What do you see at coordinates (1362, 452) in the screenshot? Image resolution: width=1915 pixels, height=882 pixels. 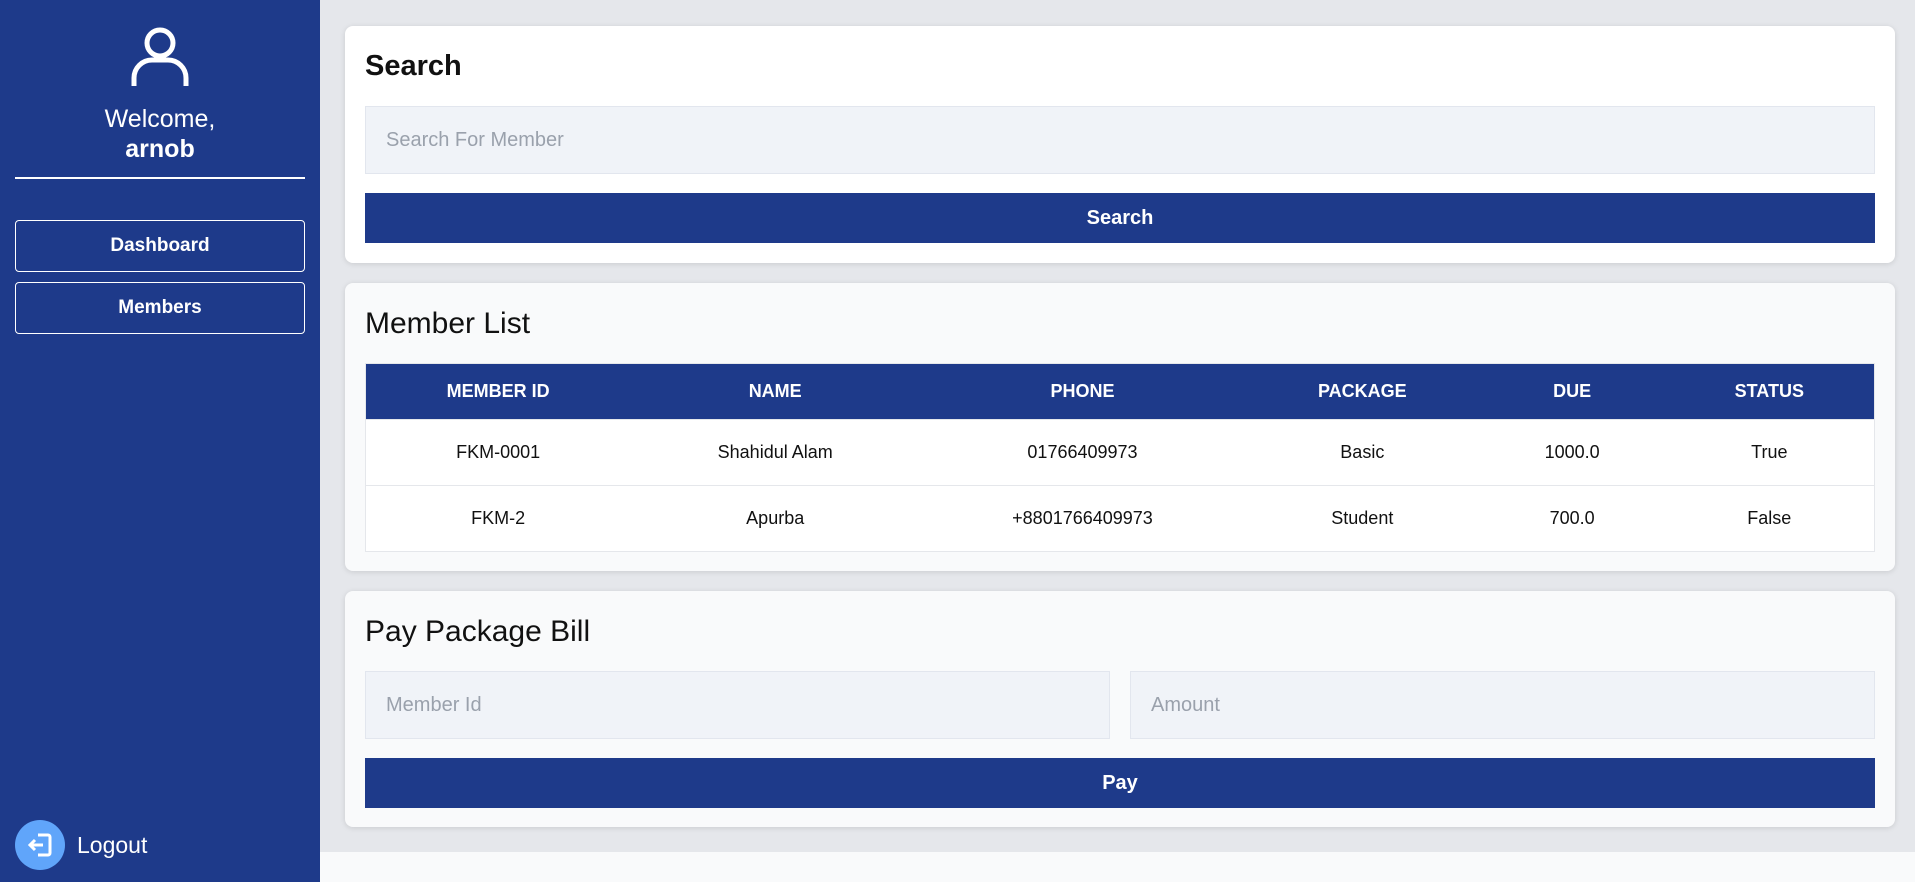 I see `package-cell: Basic` at bounding box center [1362, 452].